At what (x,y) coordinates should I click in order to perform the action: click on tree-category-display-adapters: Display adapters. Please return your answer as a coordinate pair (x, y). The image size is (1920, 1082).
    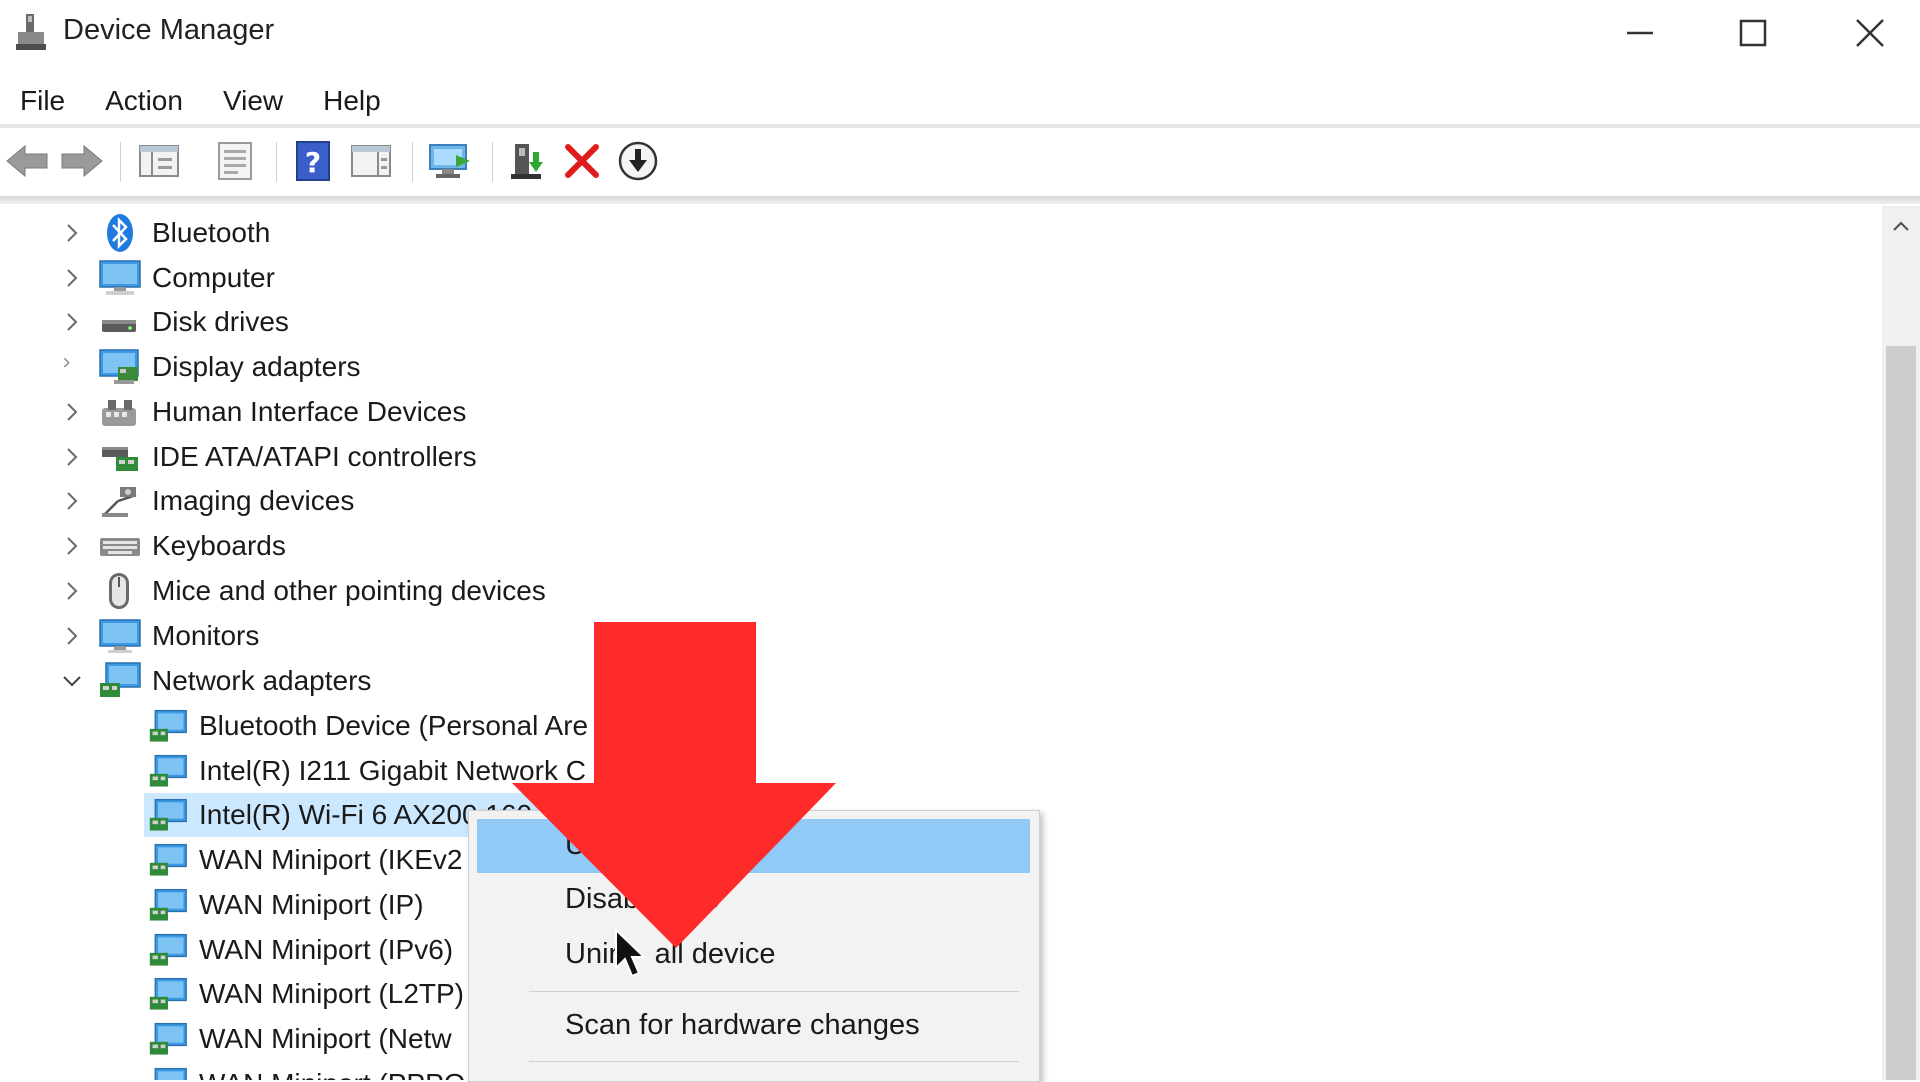
    Looking at the image, I should click on (940, 367).